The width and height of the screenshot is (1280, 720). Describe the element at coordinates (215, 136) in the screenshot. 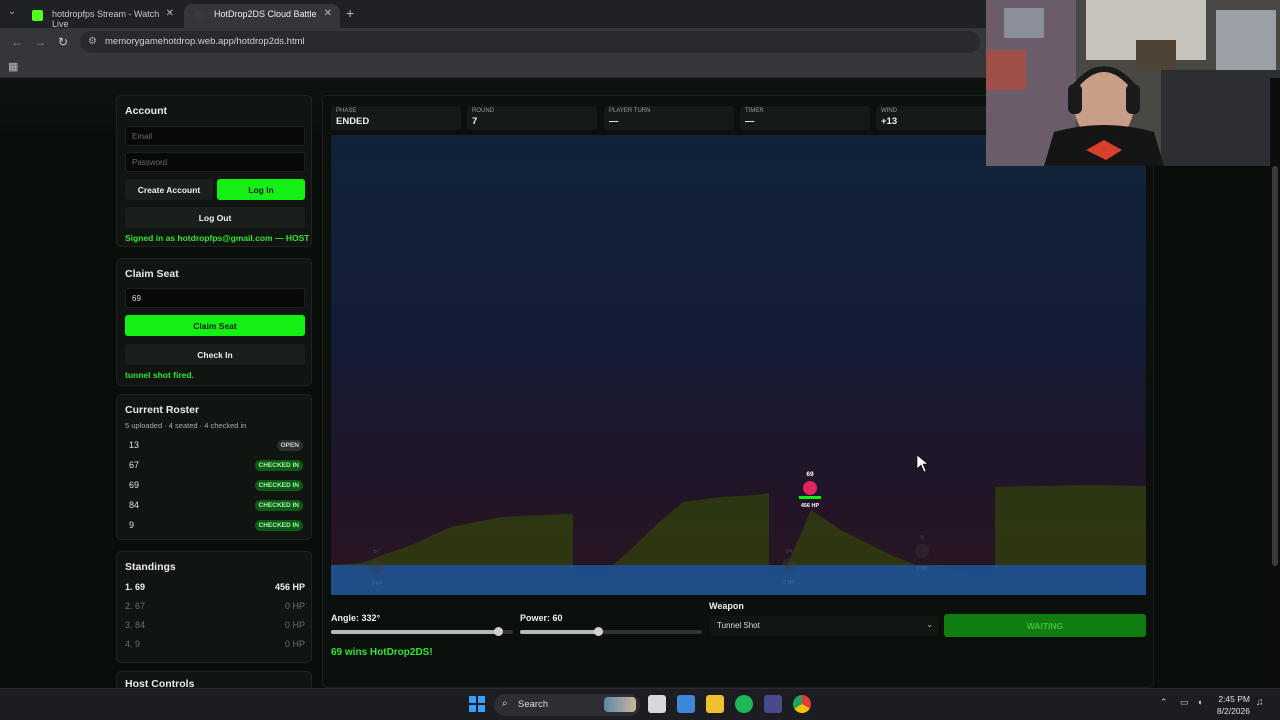

I see `email-field: Email` at that location.